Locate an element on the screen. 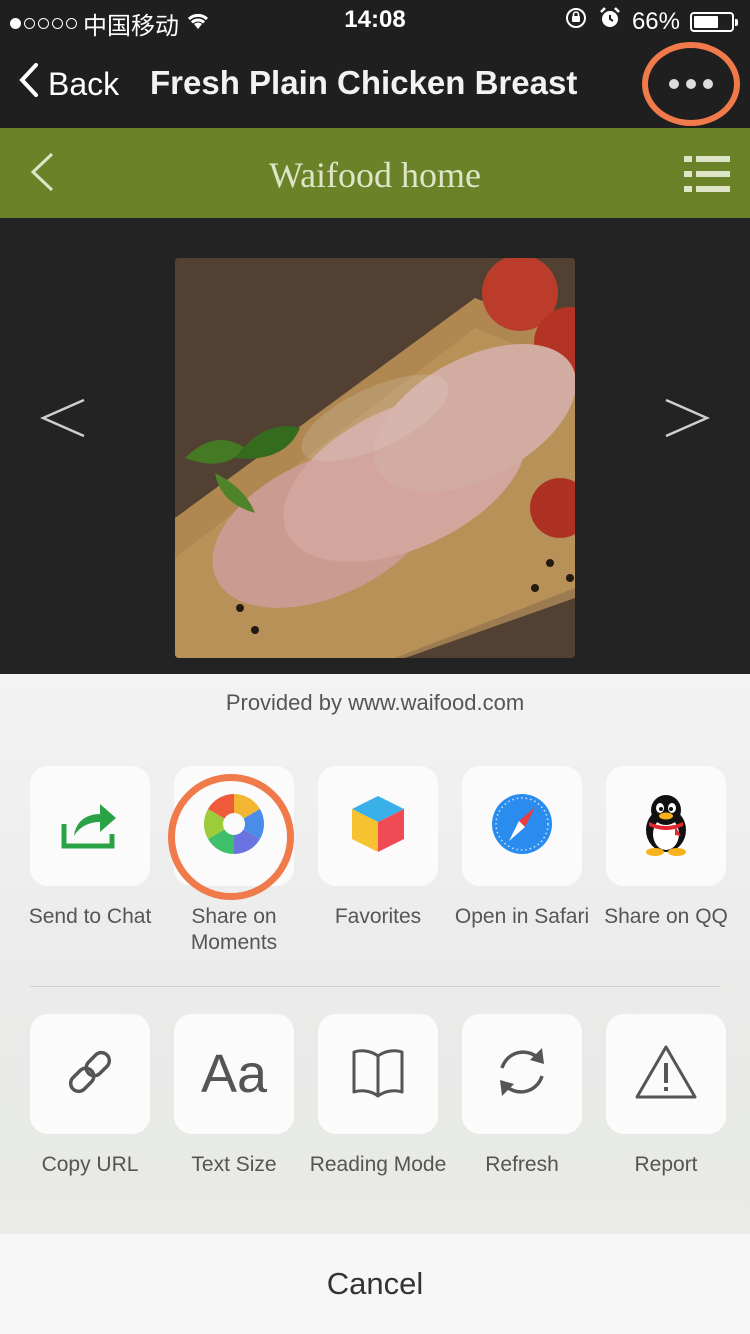 This screenshot has height=1334, width=750. qq-penguin-icon is located at coordinates (666, 826).